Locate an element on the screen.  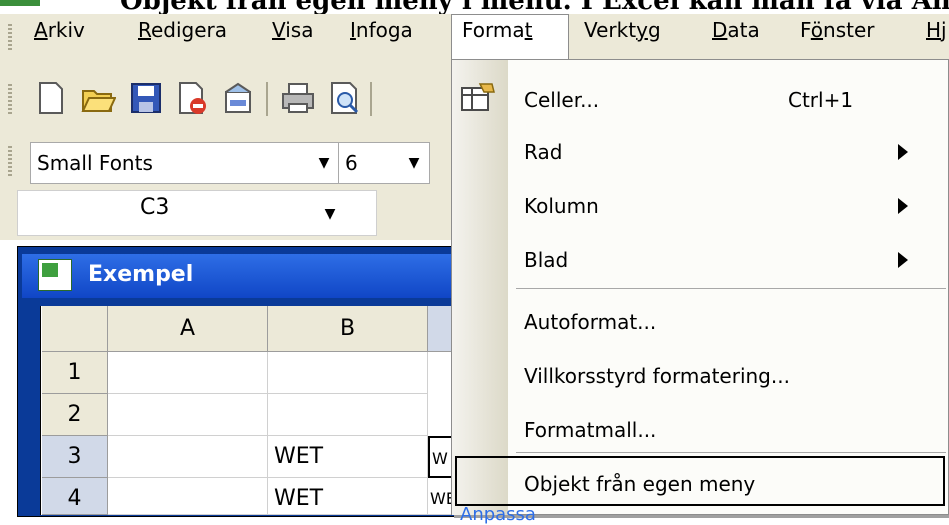
menu-redigera: Redigera is located at coordinates (182, 30).